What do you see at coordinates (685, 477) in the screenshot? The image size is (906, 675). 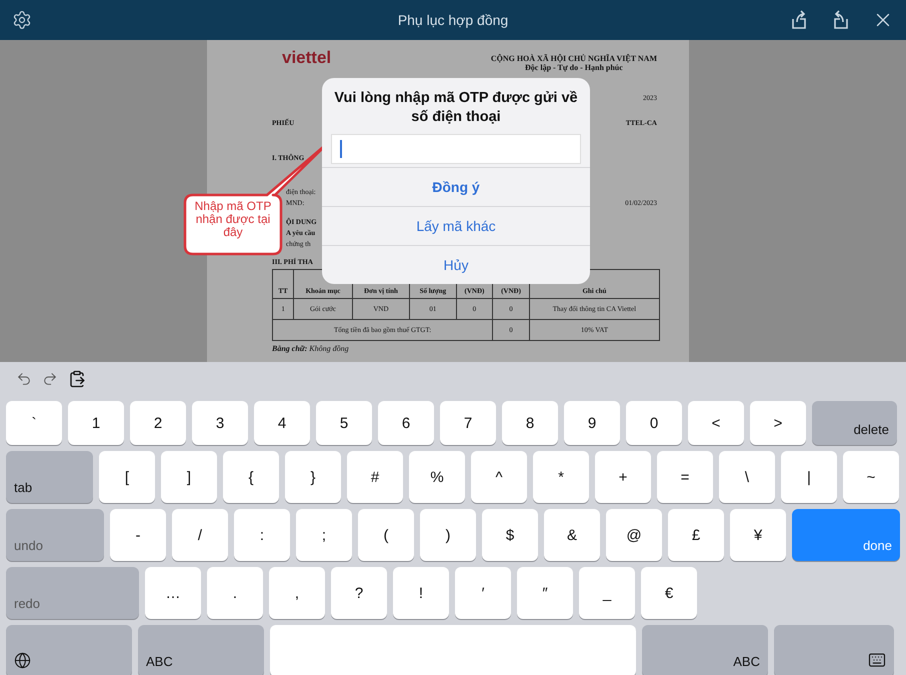 I see `keyboard-key: =` at bounding box center [685, 477].